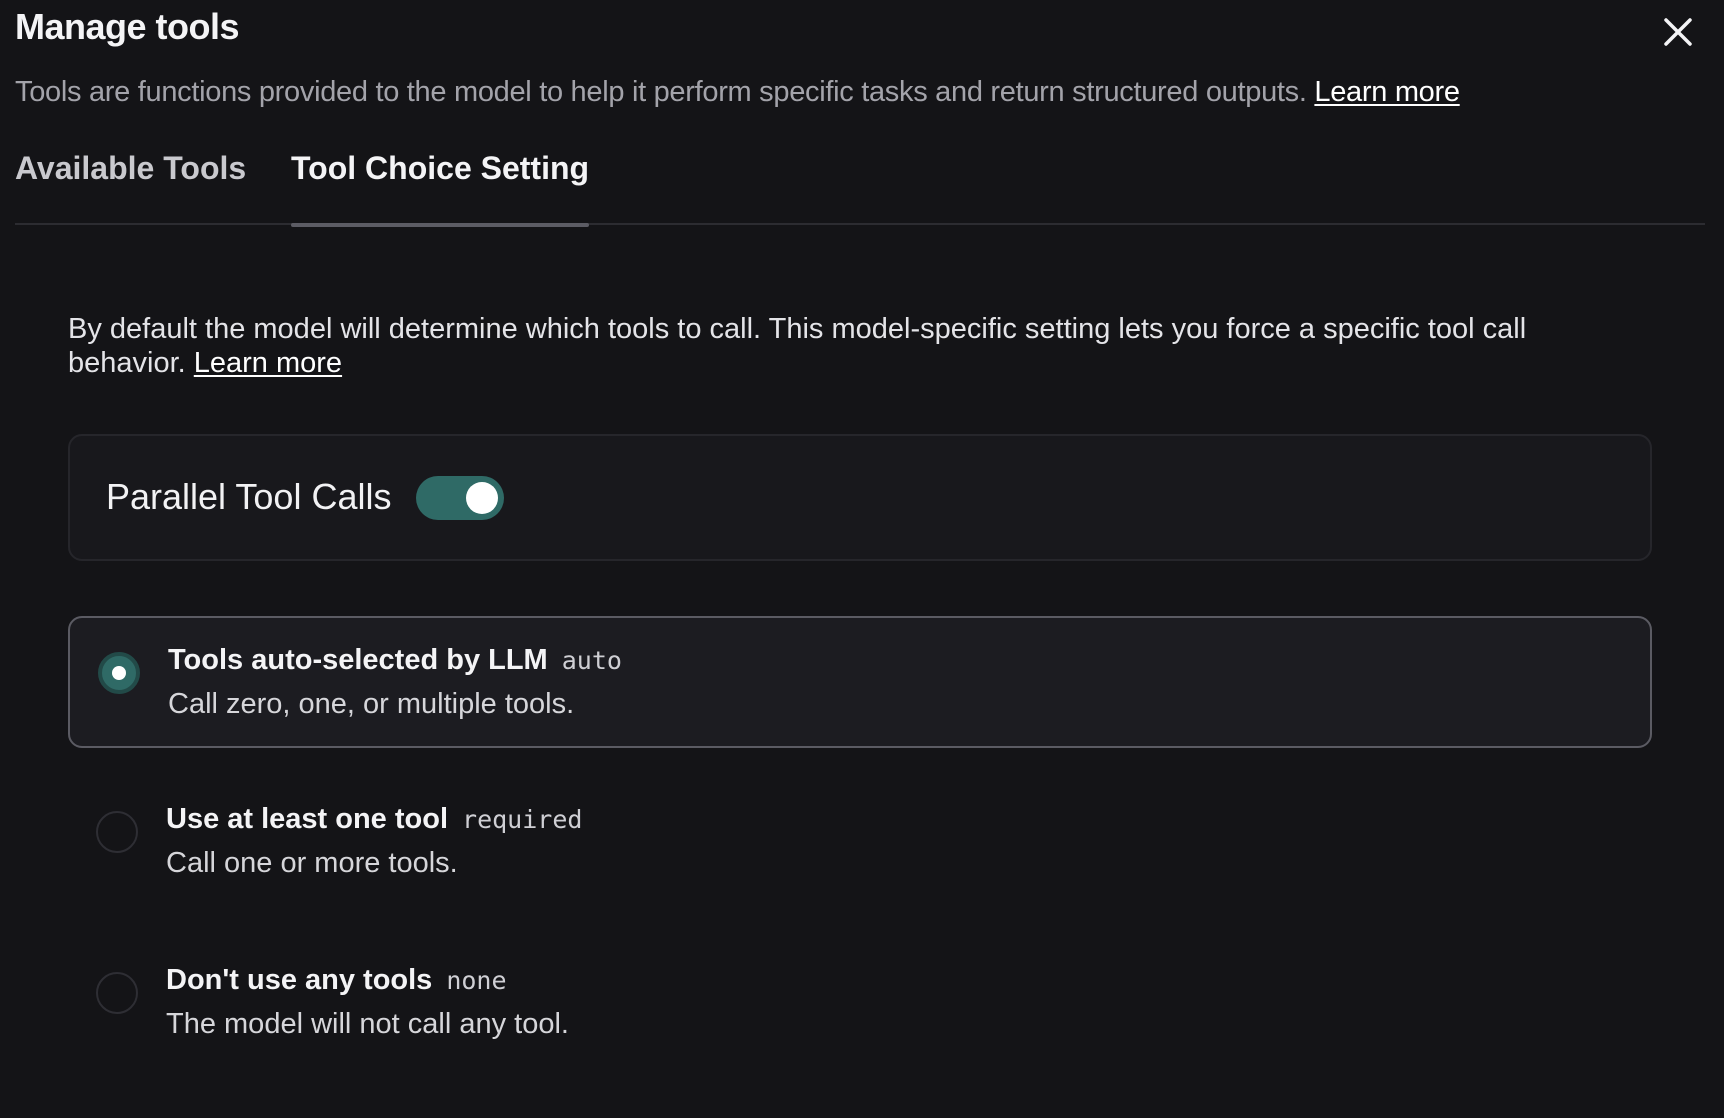 Image resolution: width=1724 pixels, height=1118 pixels. I want to click on option-auto-code: auto, so click(591, 660).